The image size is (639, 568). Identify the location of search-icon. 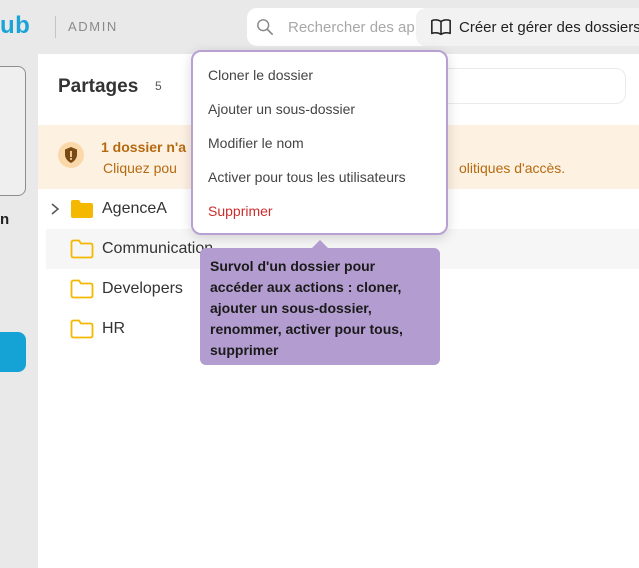
(265, 27).